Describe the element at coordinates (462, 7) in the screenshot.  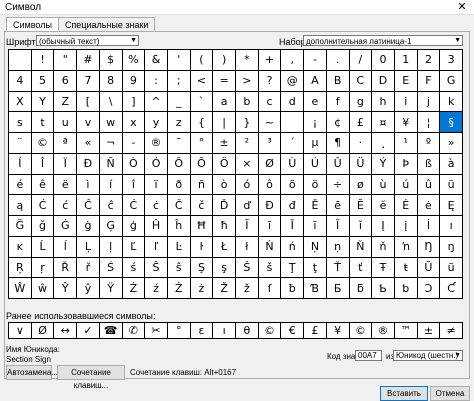
I see `close-button: ✕` at that location.